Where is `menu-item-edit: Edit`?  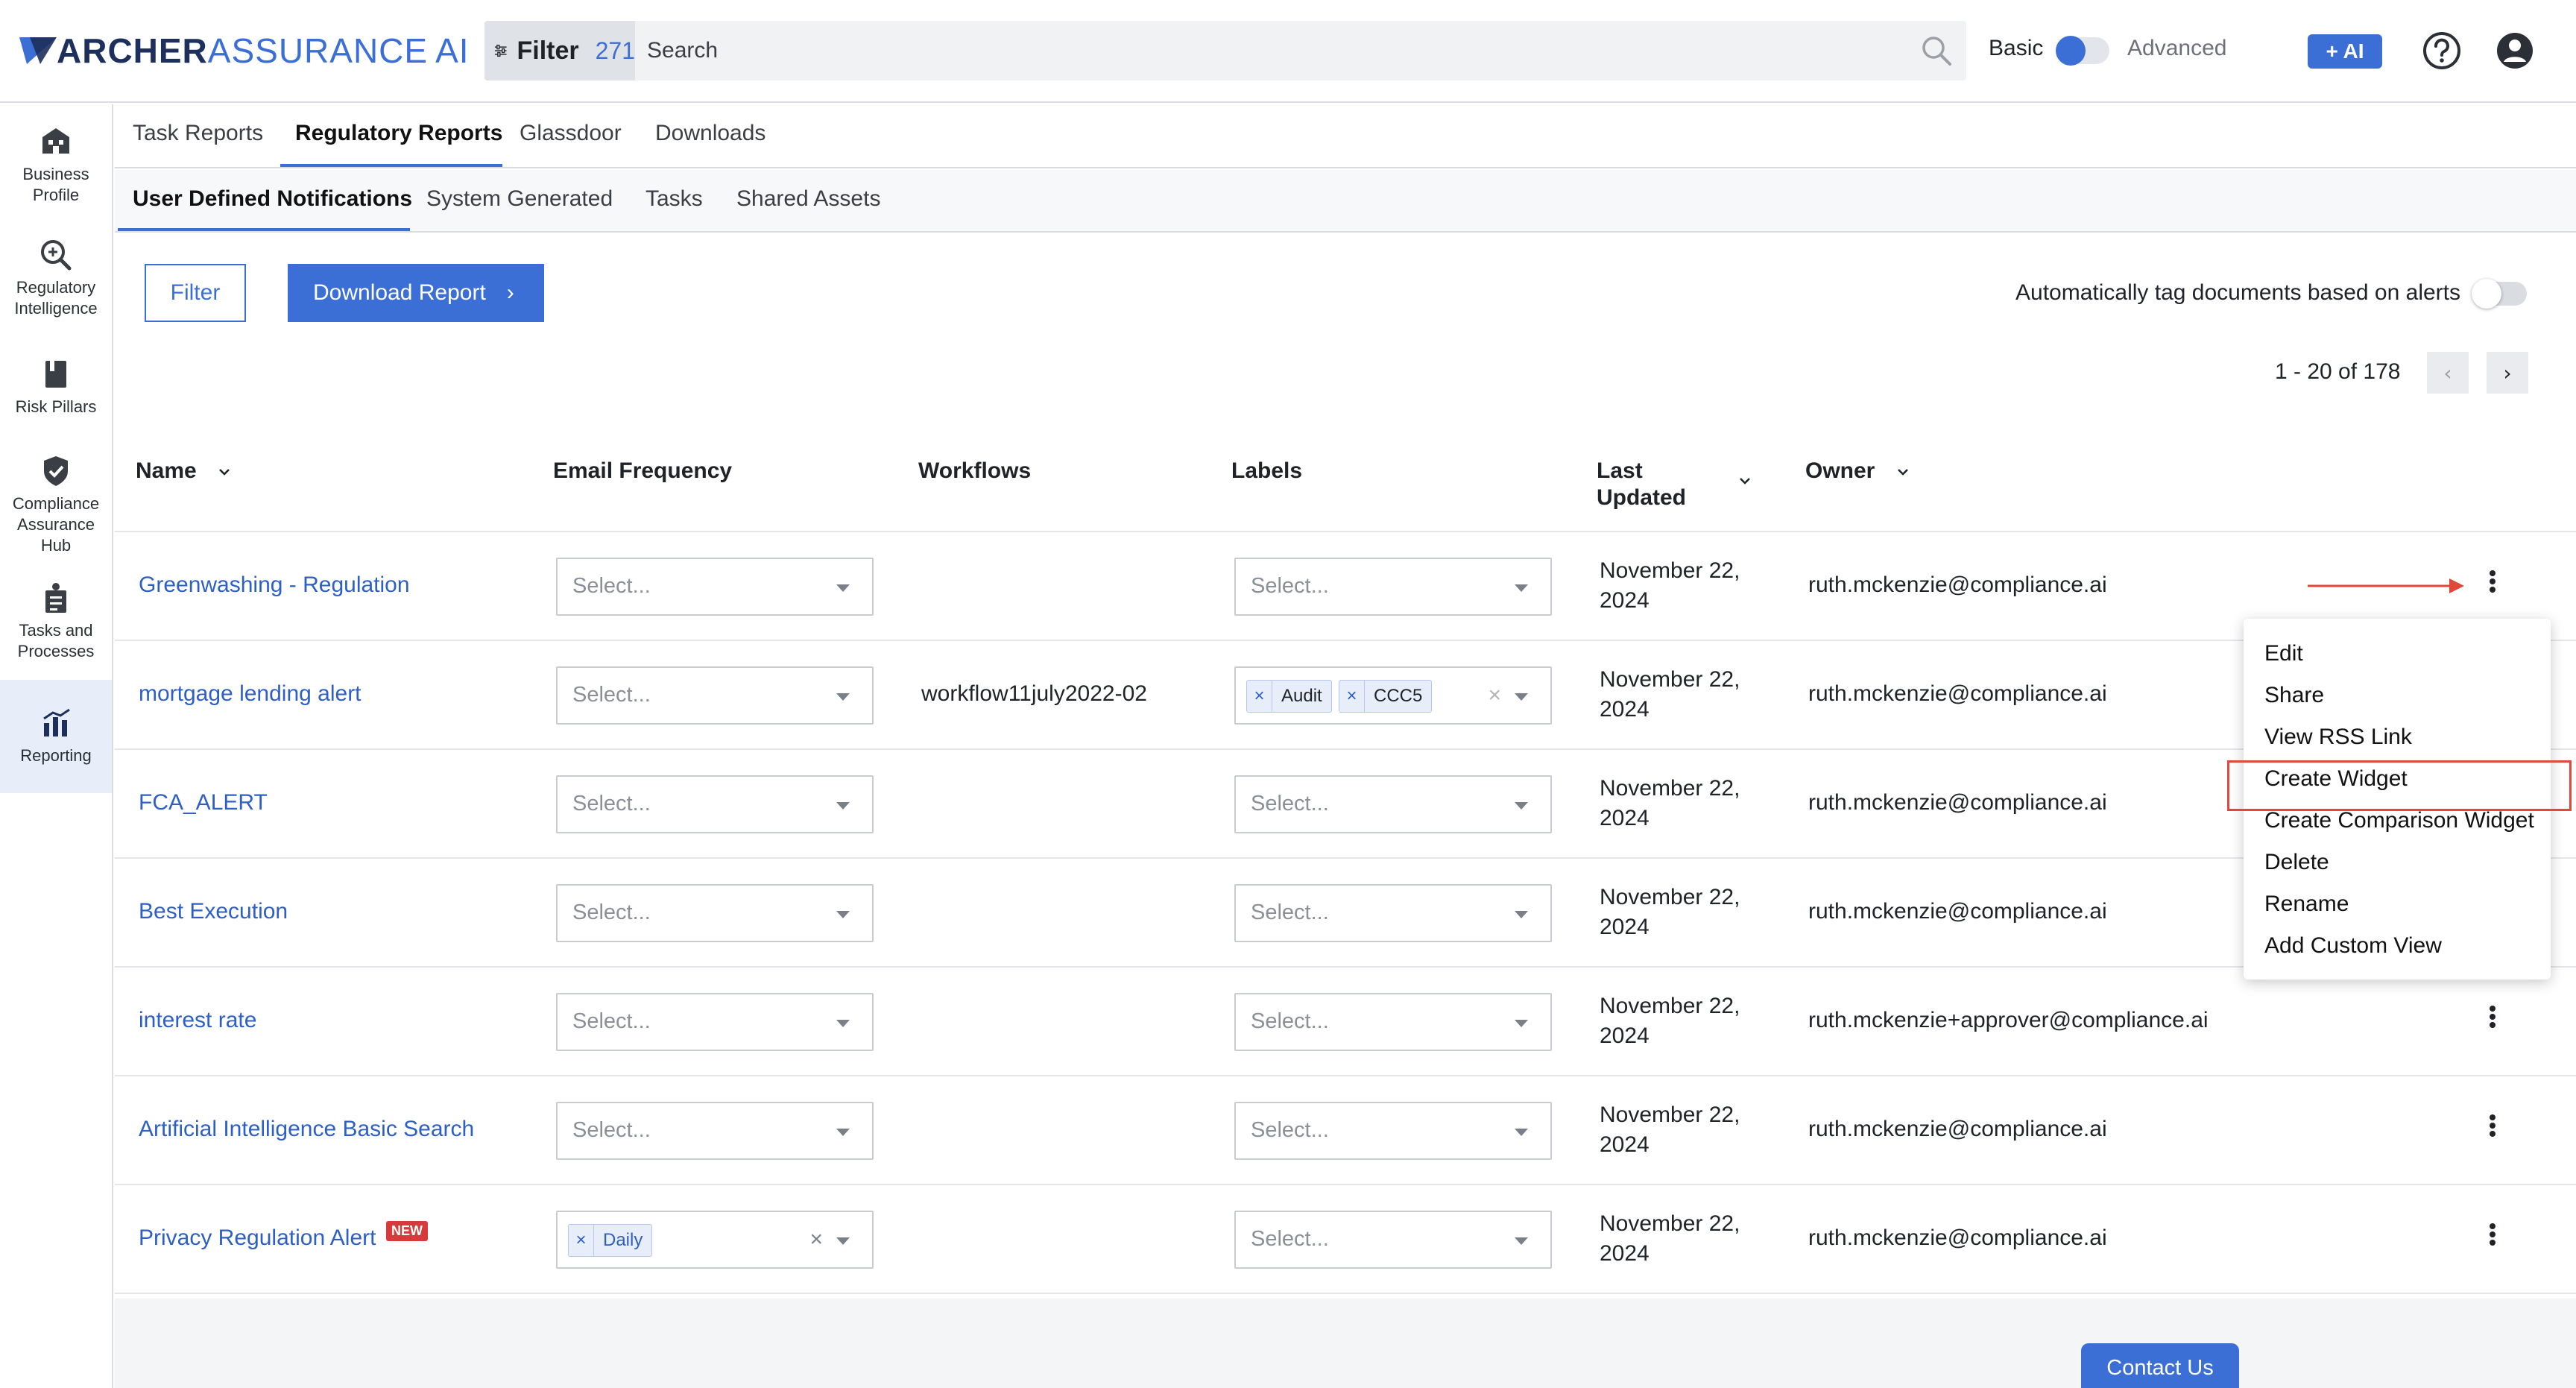 menu-item-edit: Edit is located at coordinates (2283, 653).